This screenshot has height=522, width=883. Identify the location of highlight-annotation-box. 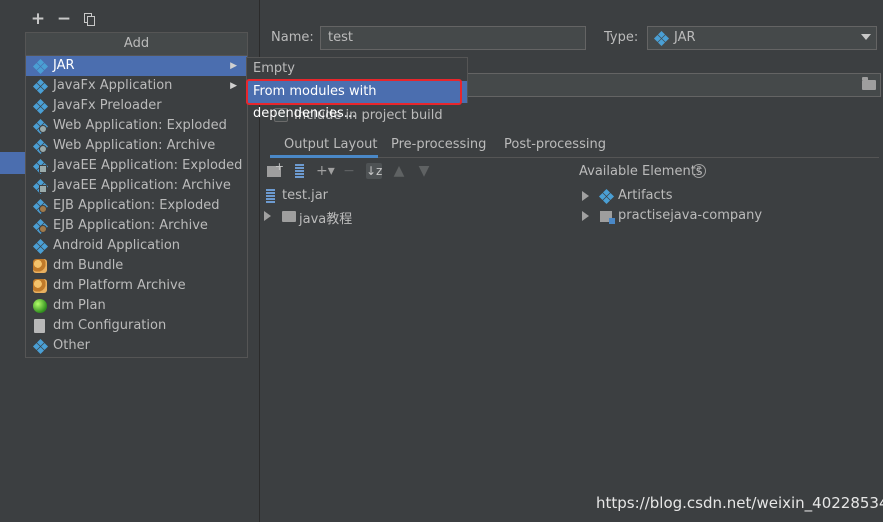
(354, 92).